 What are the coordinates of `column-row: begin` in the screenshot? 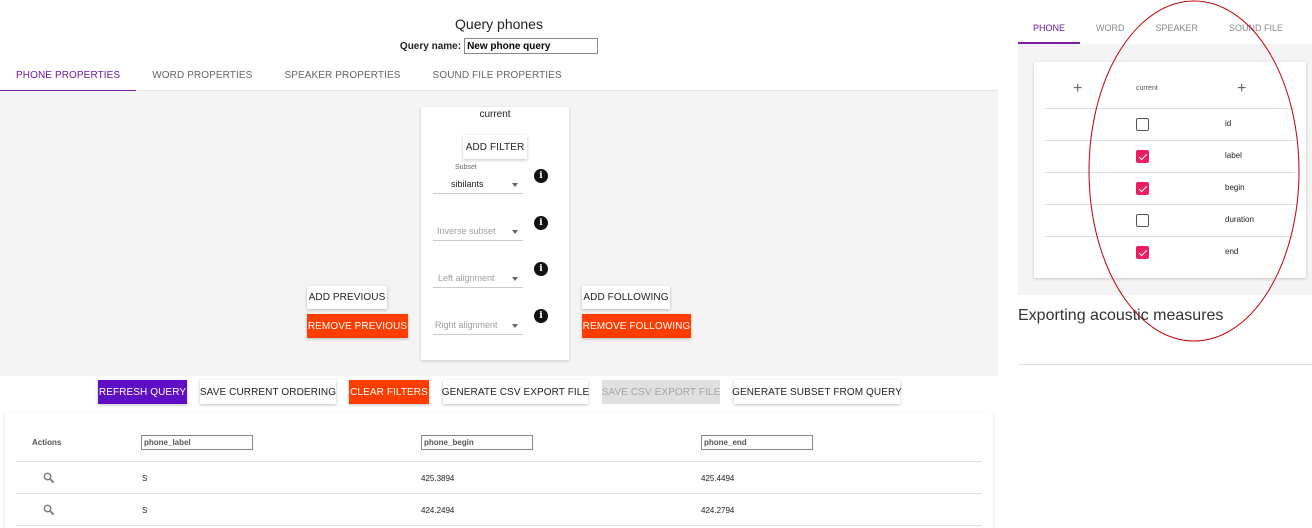 It's located at (1170, 188).